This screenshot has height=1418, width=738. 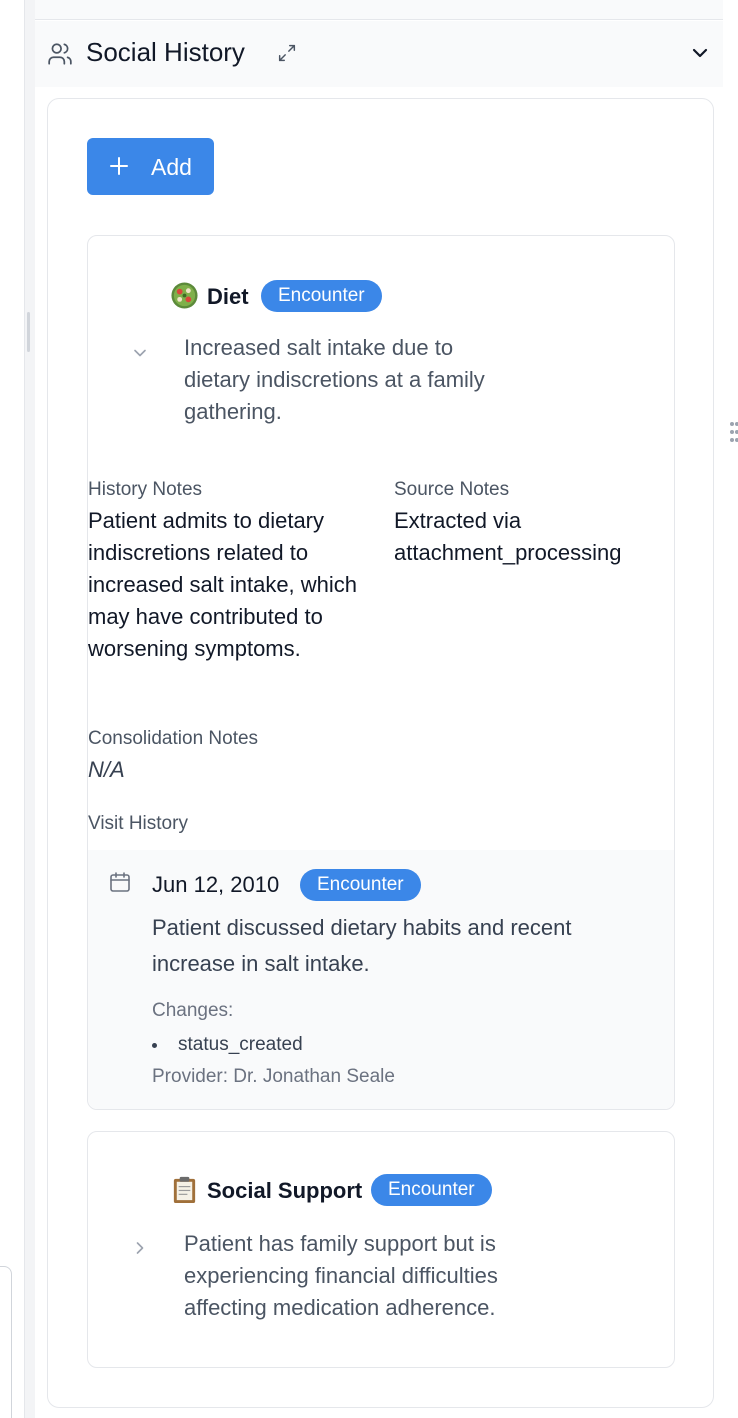 What do you see at coordinates (216, 884) in the screenshot?
I see `visit-date: Jun 12, 2010` at bounding box center [216, 884].